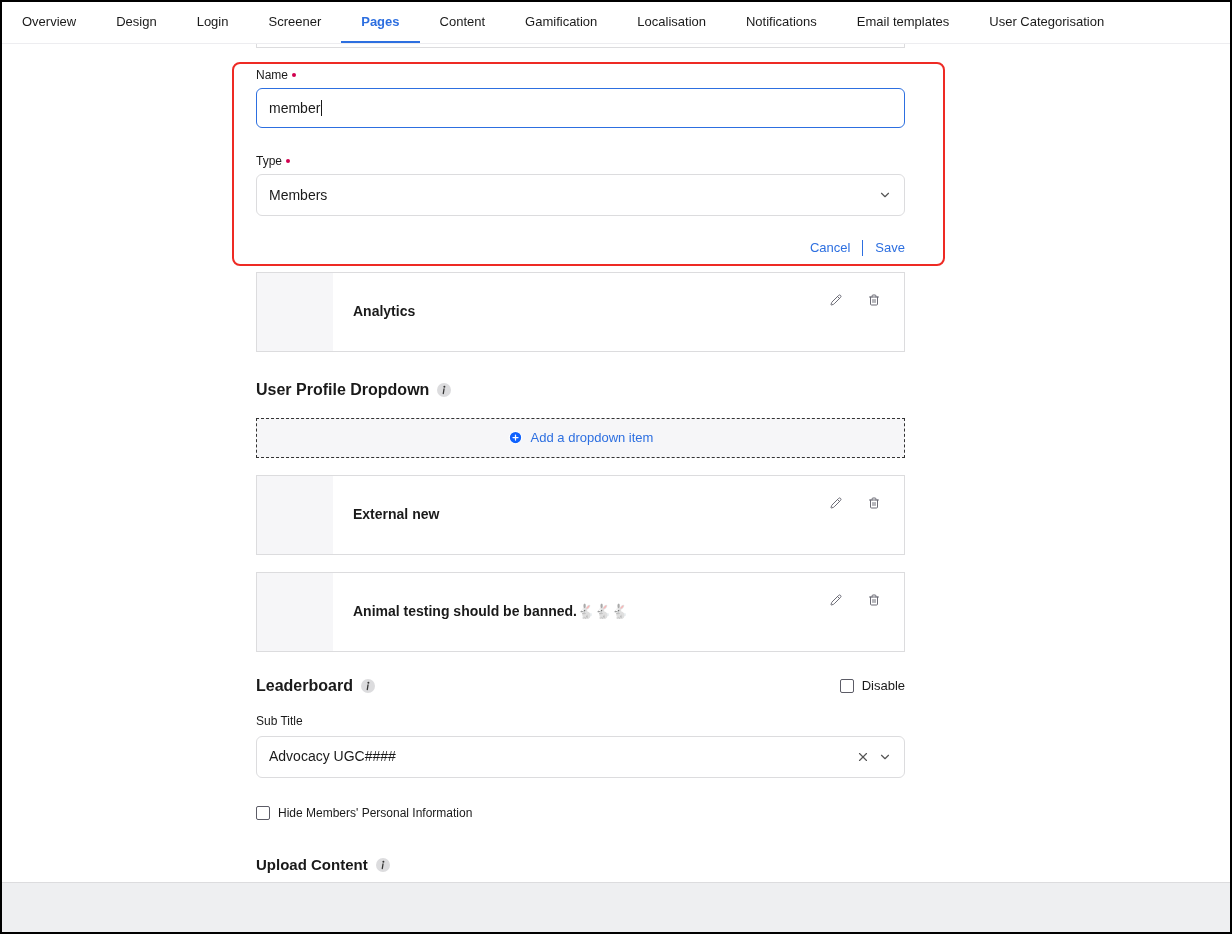  What do you see at coordinates (561, 22) in the screenshot?
I see `tab: Gamification` at bounding box center [561, 22].